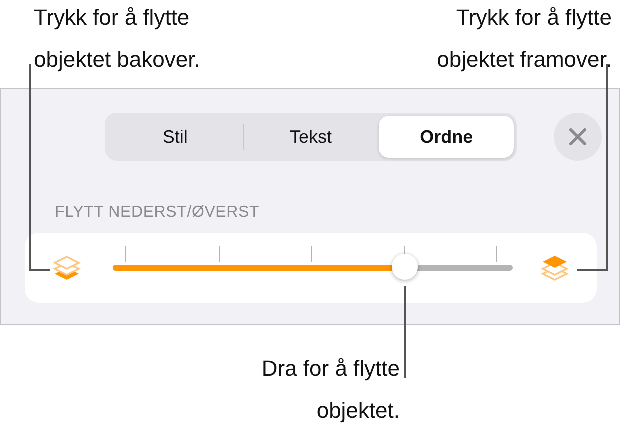 Image resolution: width=622 pixels, height=431 pixels. Describe the element at coordinates (405, 267) in the screenshot. I see `slider-thumb` at that location.